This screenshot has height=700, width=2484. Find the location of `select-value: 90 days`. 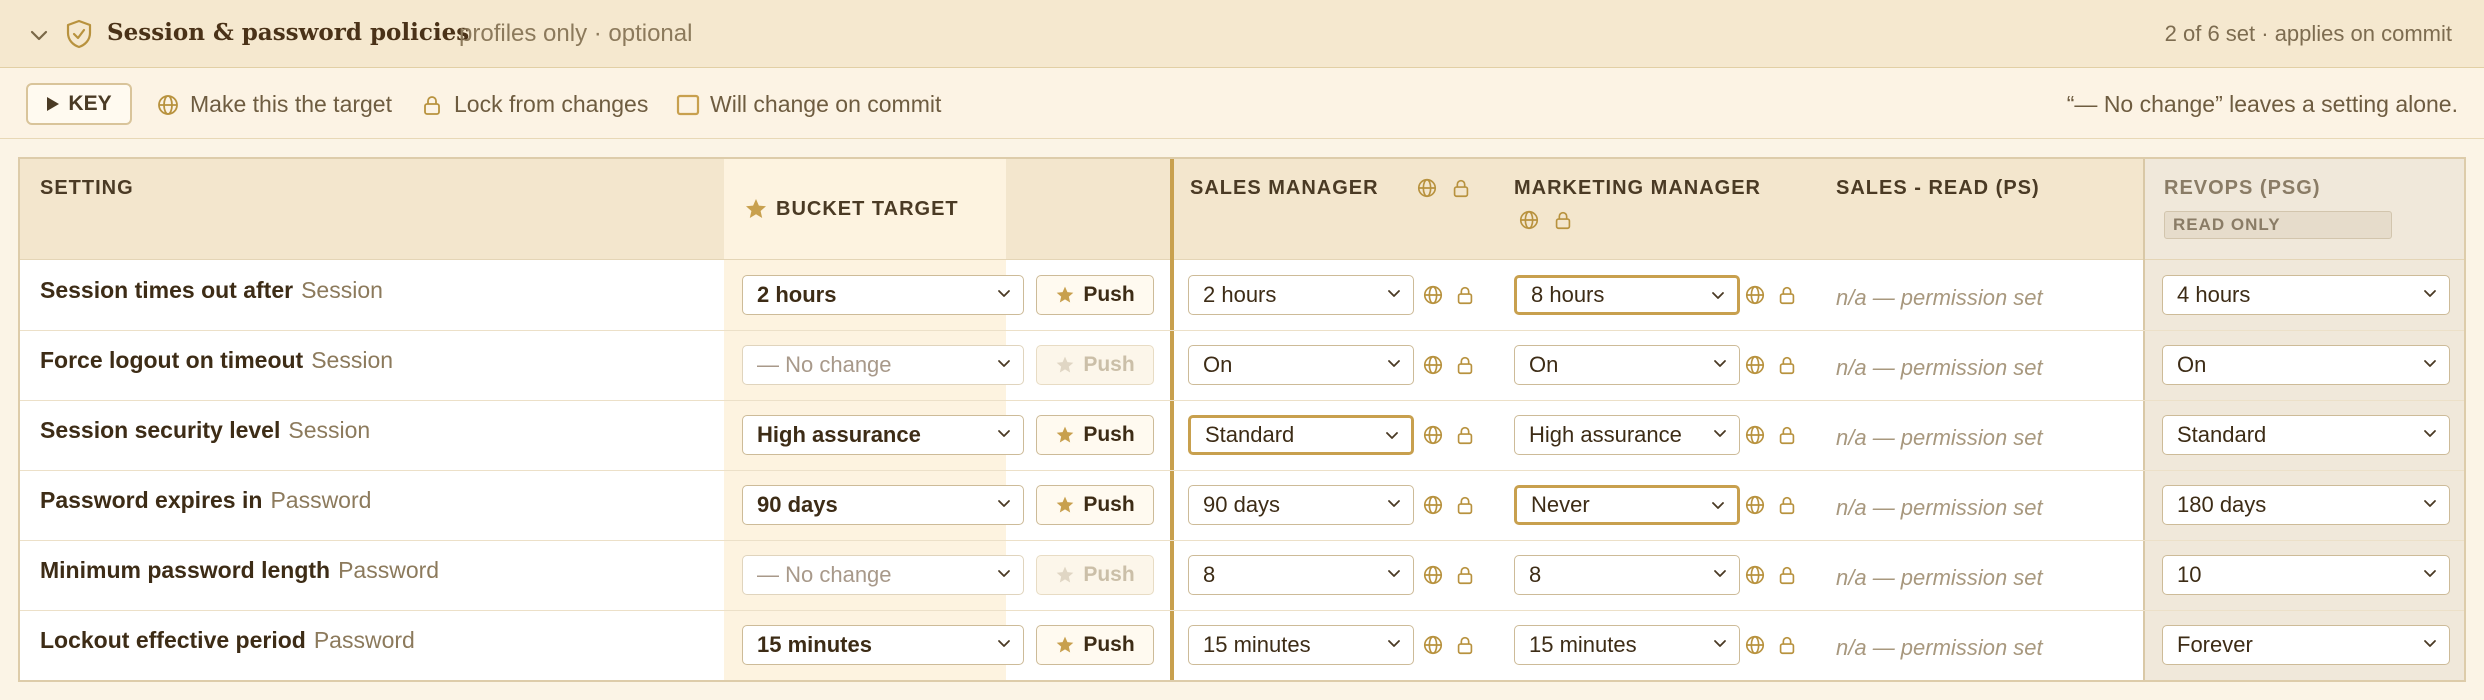

select-value: 90 days is located at coordinates (797, 504).